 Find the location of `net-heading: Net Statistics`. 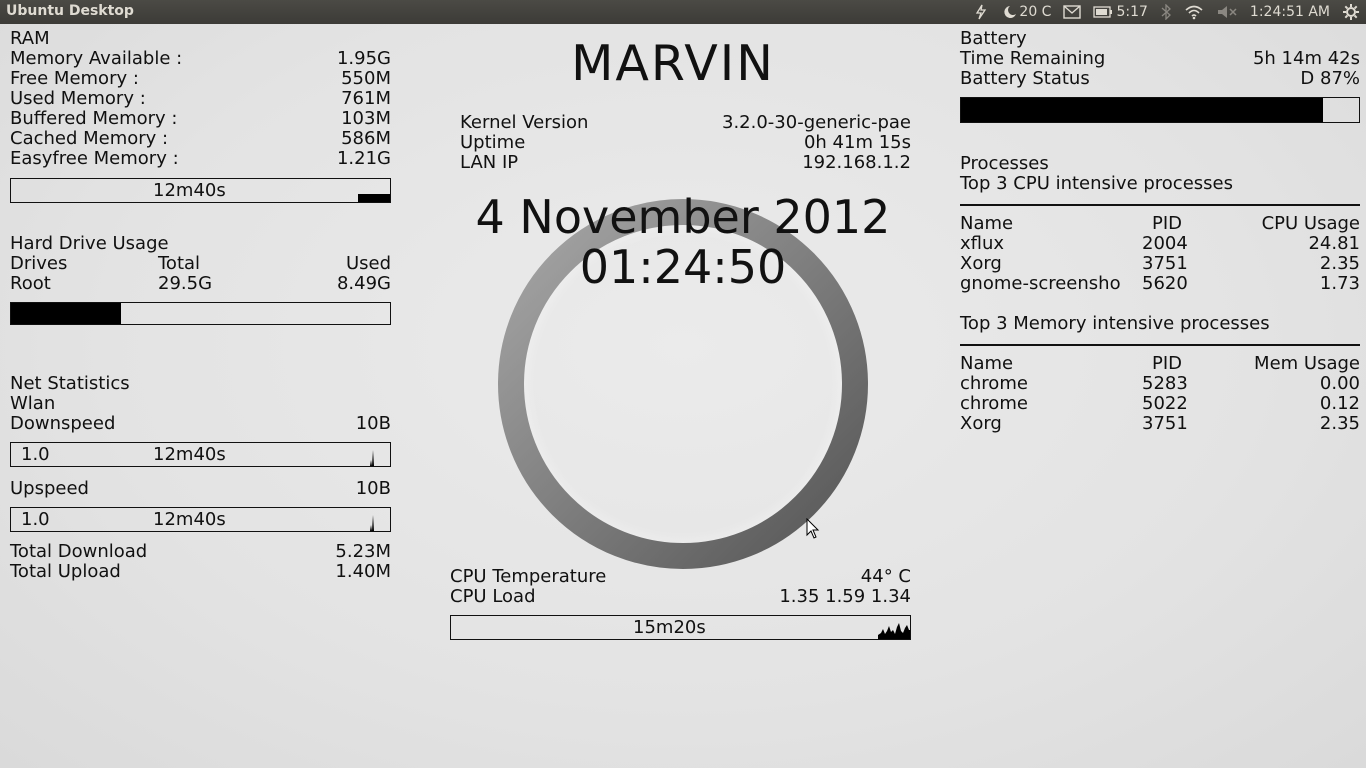

net-heading: Net Statistics is located at coordinates (70, 383).